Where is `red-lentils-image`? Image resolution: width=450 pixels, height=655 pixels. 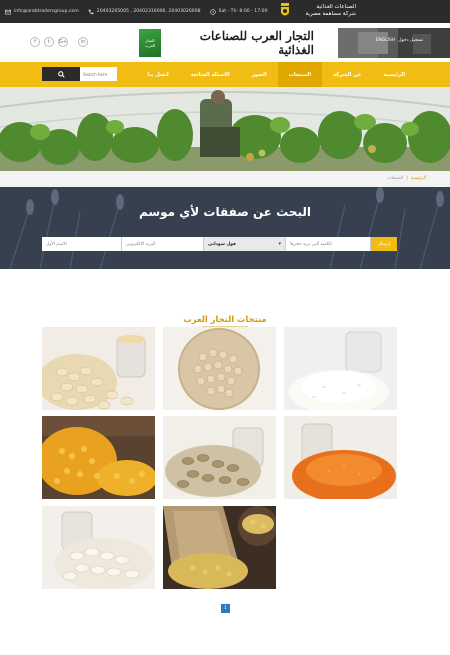 red-lentils-image is located at coordinates (340, 457).